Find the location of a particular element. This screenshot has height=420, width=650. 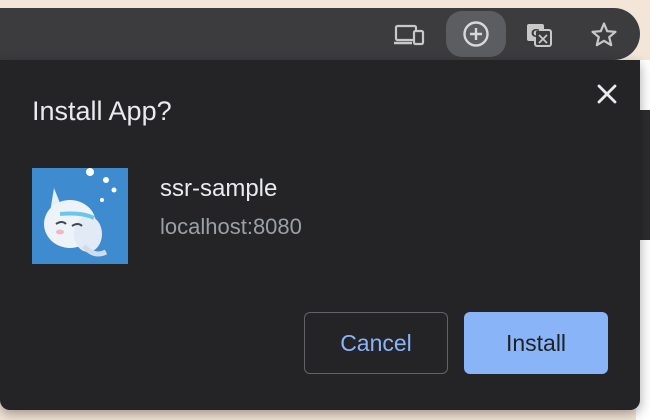

install-button: Install is located at coordinates (536, 343).